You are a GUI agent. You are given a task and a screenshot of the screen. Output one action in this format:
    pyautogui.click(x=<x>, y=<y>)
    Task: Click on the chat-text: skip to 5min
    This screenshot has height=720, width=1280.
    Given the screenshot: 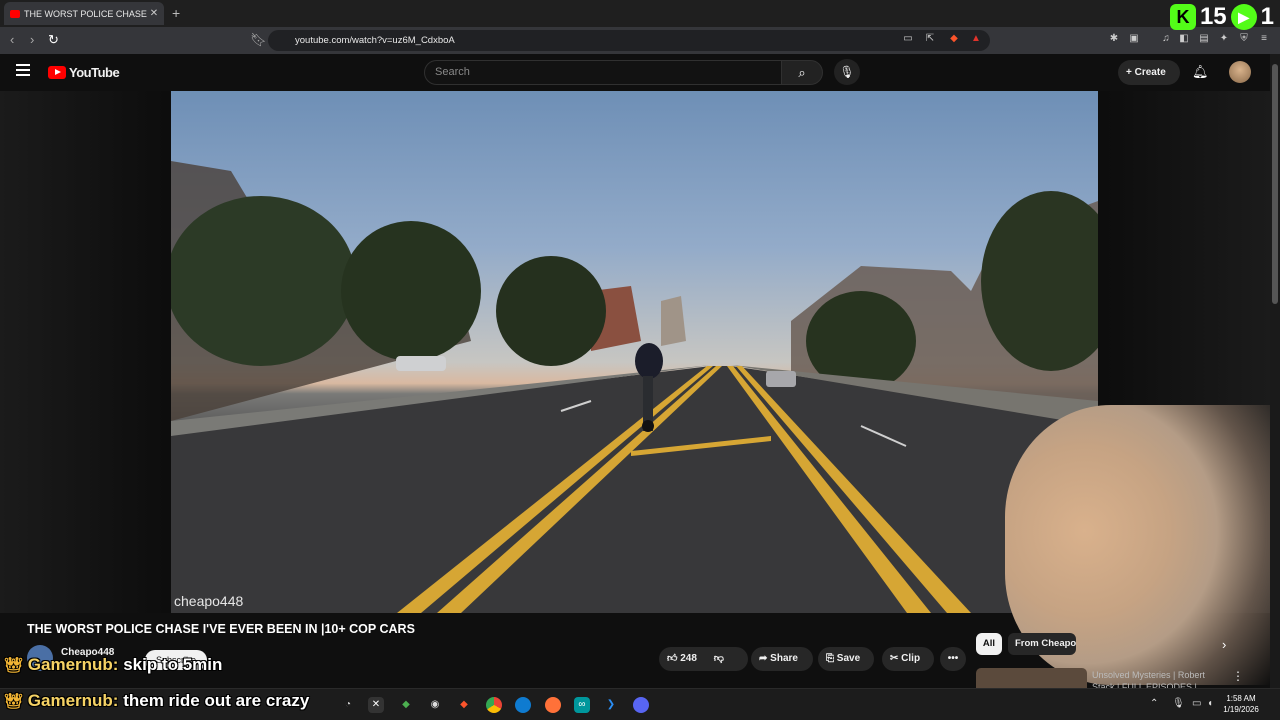 What is the action you would take?
    pyautogui.click(x=173, y=664)
    